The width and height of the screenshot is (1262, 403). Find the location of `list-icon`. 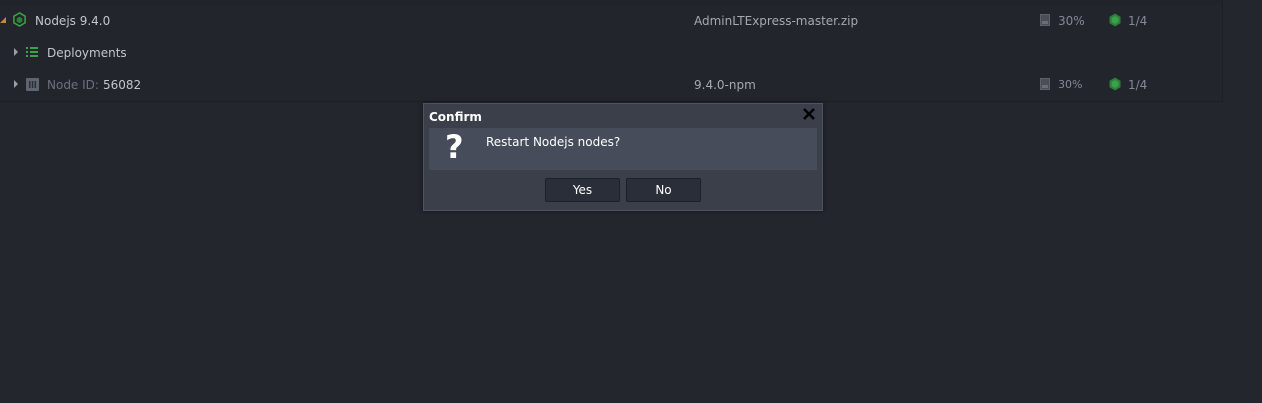

list-icon is located at coordinates (32, 52).